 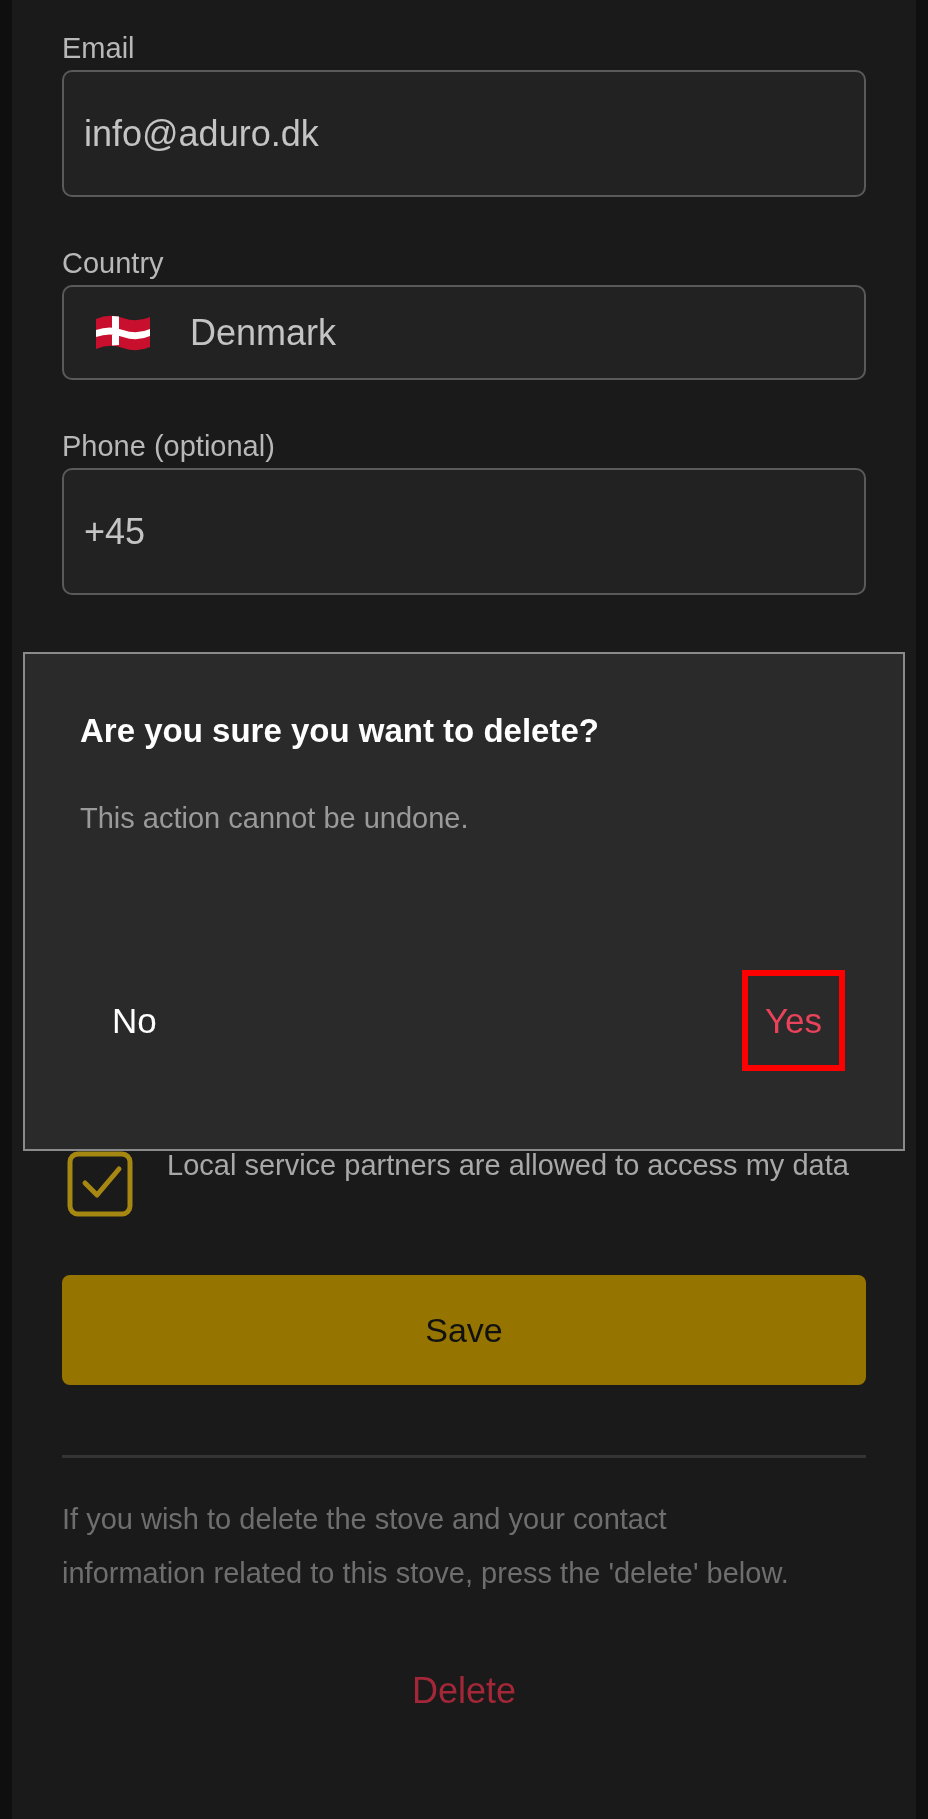 What do you see at coordinates (508, 1165) in the screenshot?
I see `checkbox-label: Local service partners are allowed to access my data` at bounding box center [508, 1165].